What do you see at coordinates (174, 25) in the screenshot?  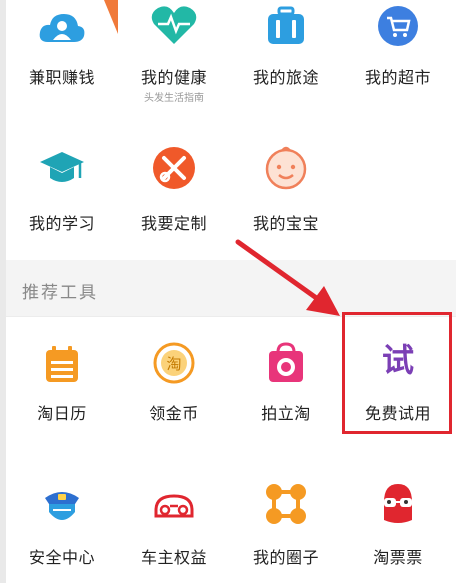 I see `heart-pulse-icon` at bounding box center [174, 25].